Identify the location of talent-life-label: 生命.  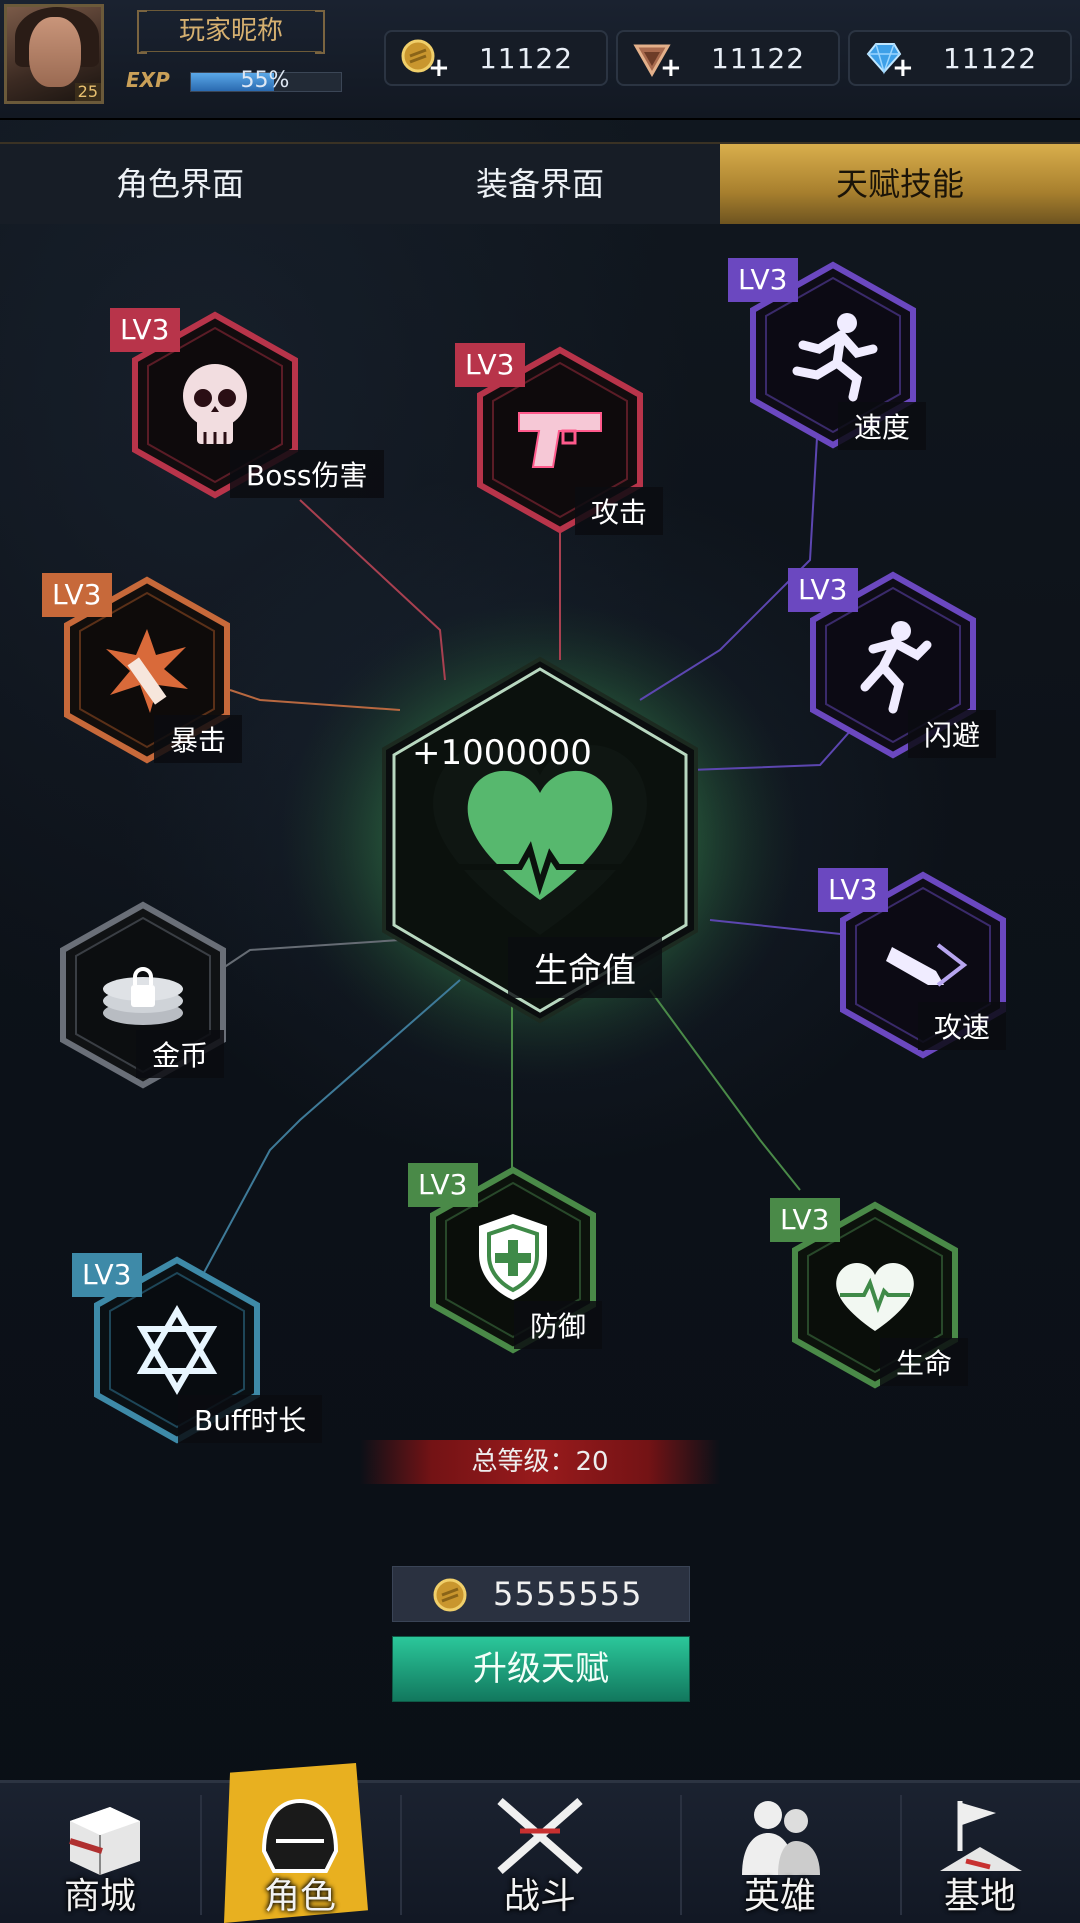
(924, 1362).